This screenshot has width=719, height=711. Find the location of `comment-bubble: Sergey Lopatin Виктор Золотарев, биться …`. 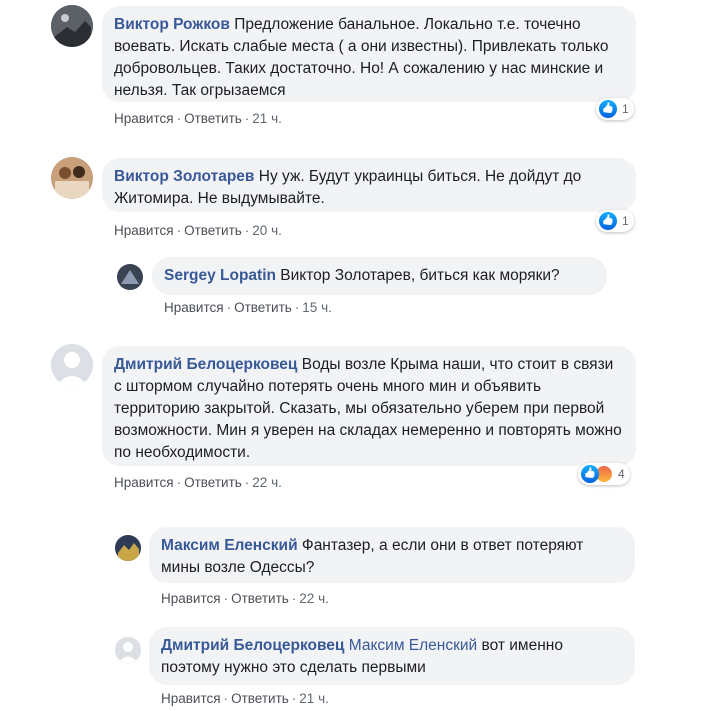

comment-bubble: Sergey Lopatin Виктор Золотарев, биться … is located at coordinates (379, 276).